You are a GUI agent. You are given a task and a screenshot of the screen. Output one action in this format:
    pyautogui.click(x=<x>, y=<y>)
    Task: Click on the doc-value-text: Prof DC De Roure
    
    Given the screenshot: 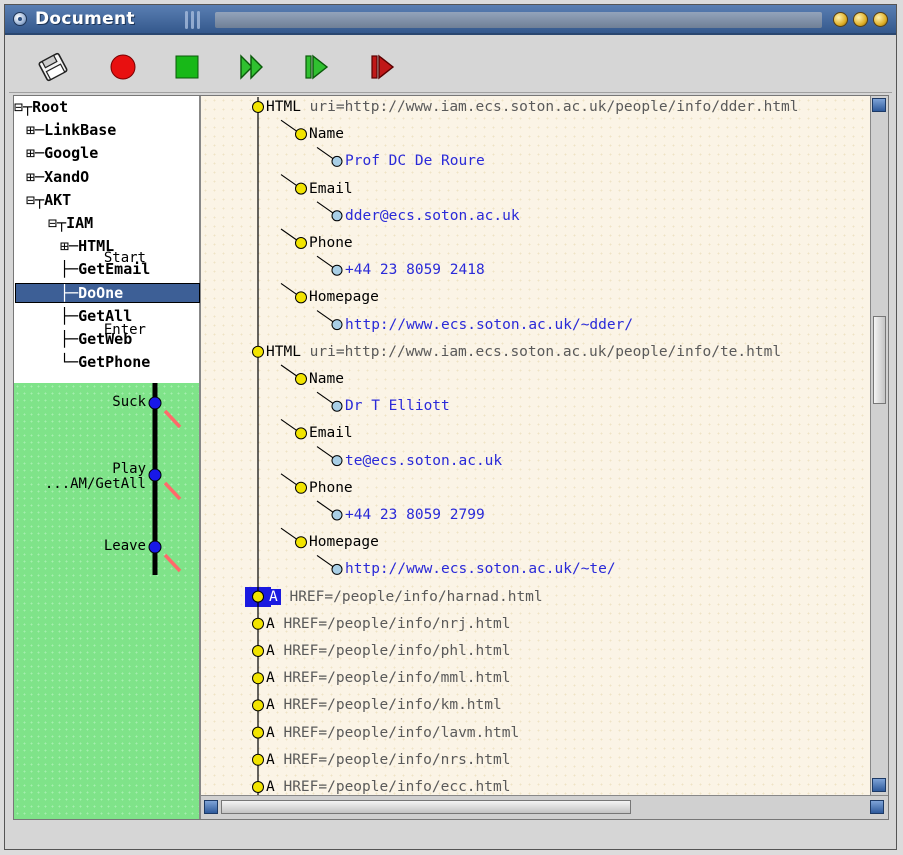 What is the action you would take?
    pyautogui.click(x=415, y=161)
    